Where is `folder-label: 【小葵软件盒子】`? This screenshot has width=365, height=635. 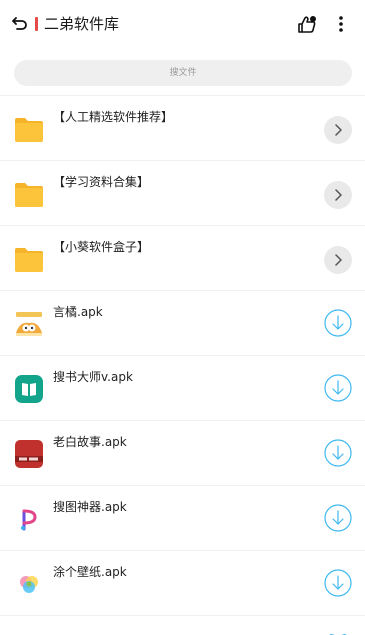
folder-label: 【小葵软件盒子】 is located at coordinates (101, 247).